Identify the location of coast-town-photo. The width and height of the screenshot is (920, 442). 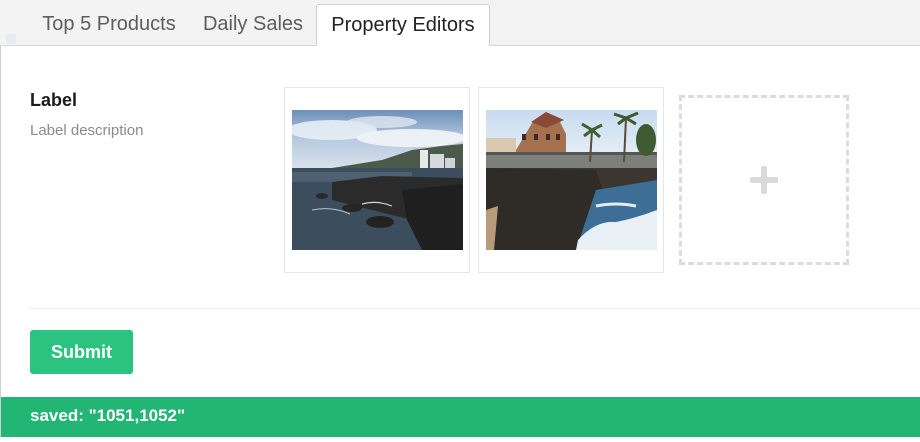
(377, 180).